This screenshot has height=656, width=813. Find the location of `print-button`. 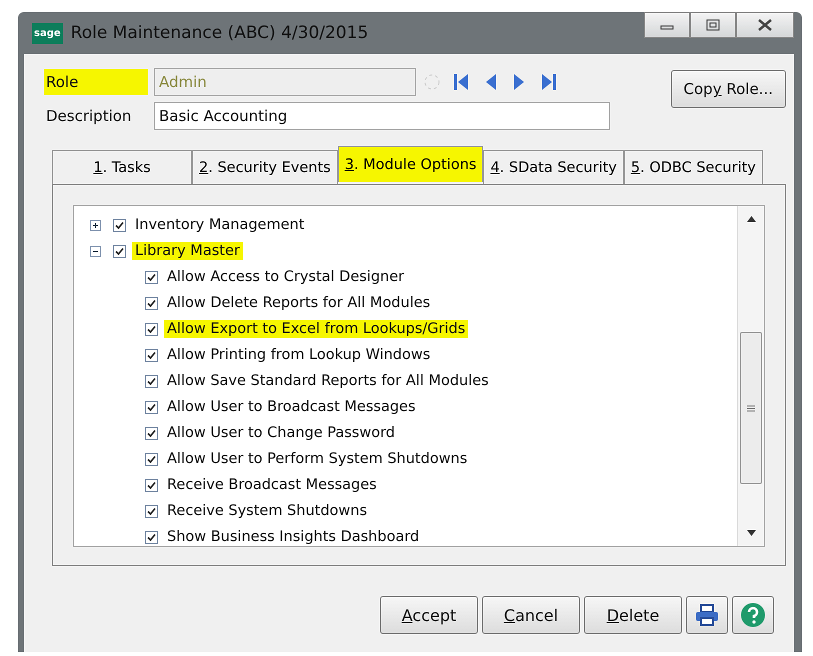

print-button is located at coordinates (707, 615).